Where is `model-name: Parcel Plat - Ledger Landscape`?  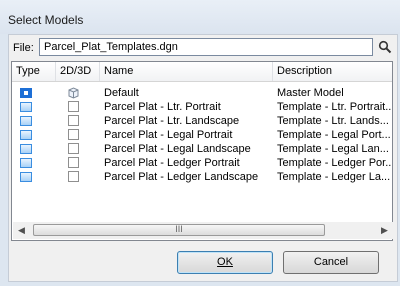
model-name: Parcel Plat - Ledger Landscape is located at coordinates (181, 177).